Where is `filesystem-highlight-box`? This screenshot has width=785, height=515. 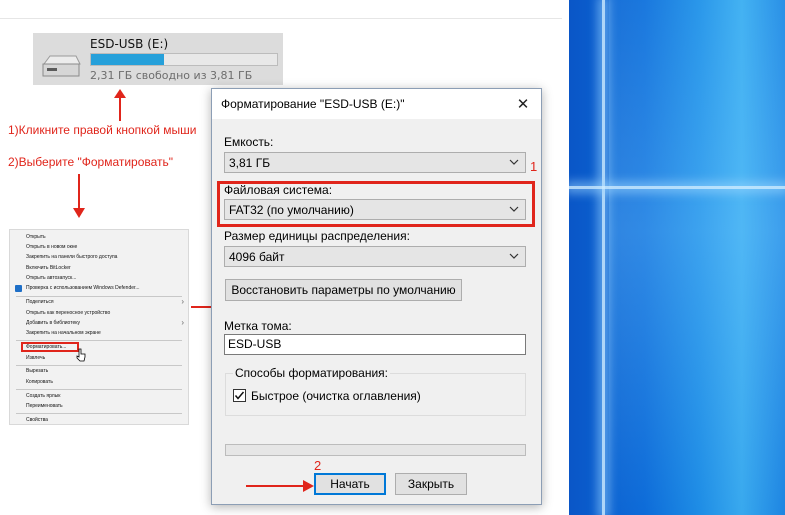
filesystem-highlight-box is located at coordinates (376, 204).